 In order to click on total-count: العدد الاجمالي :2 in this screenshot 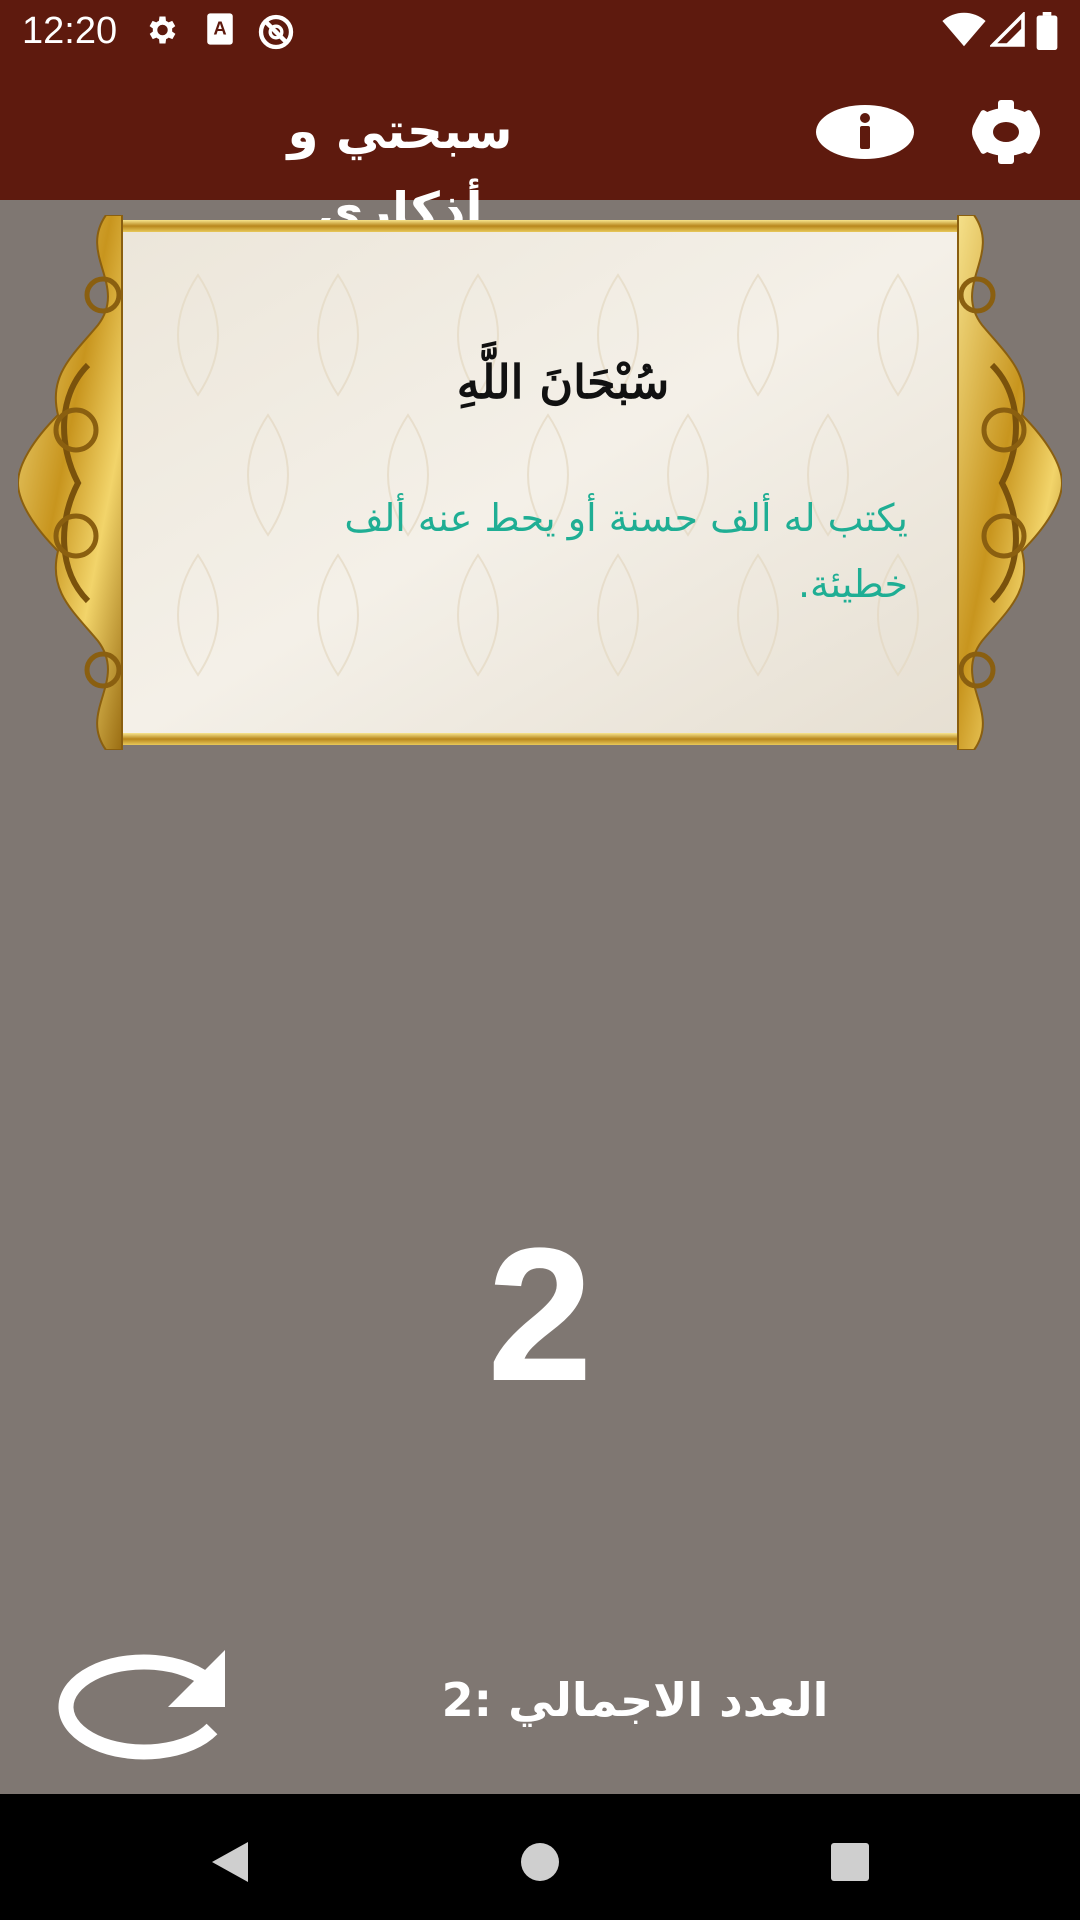, I will do `click(635, 1700)`.